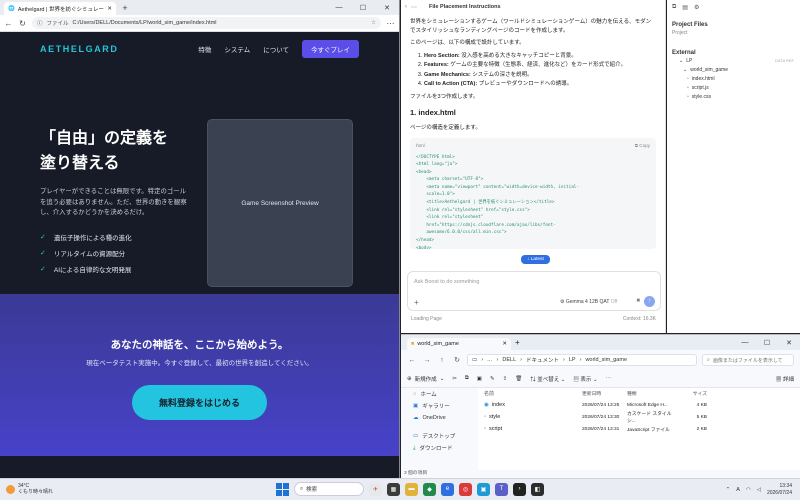 Image resolution: width=800 pixels, height=500 pixels. I want to click on explorer-search: ⌕ 画像またはファイルを表示して, so click(748, 360).